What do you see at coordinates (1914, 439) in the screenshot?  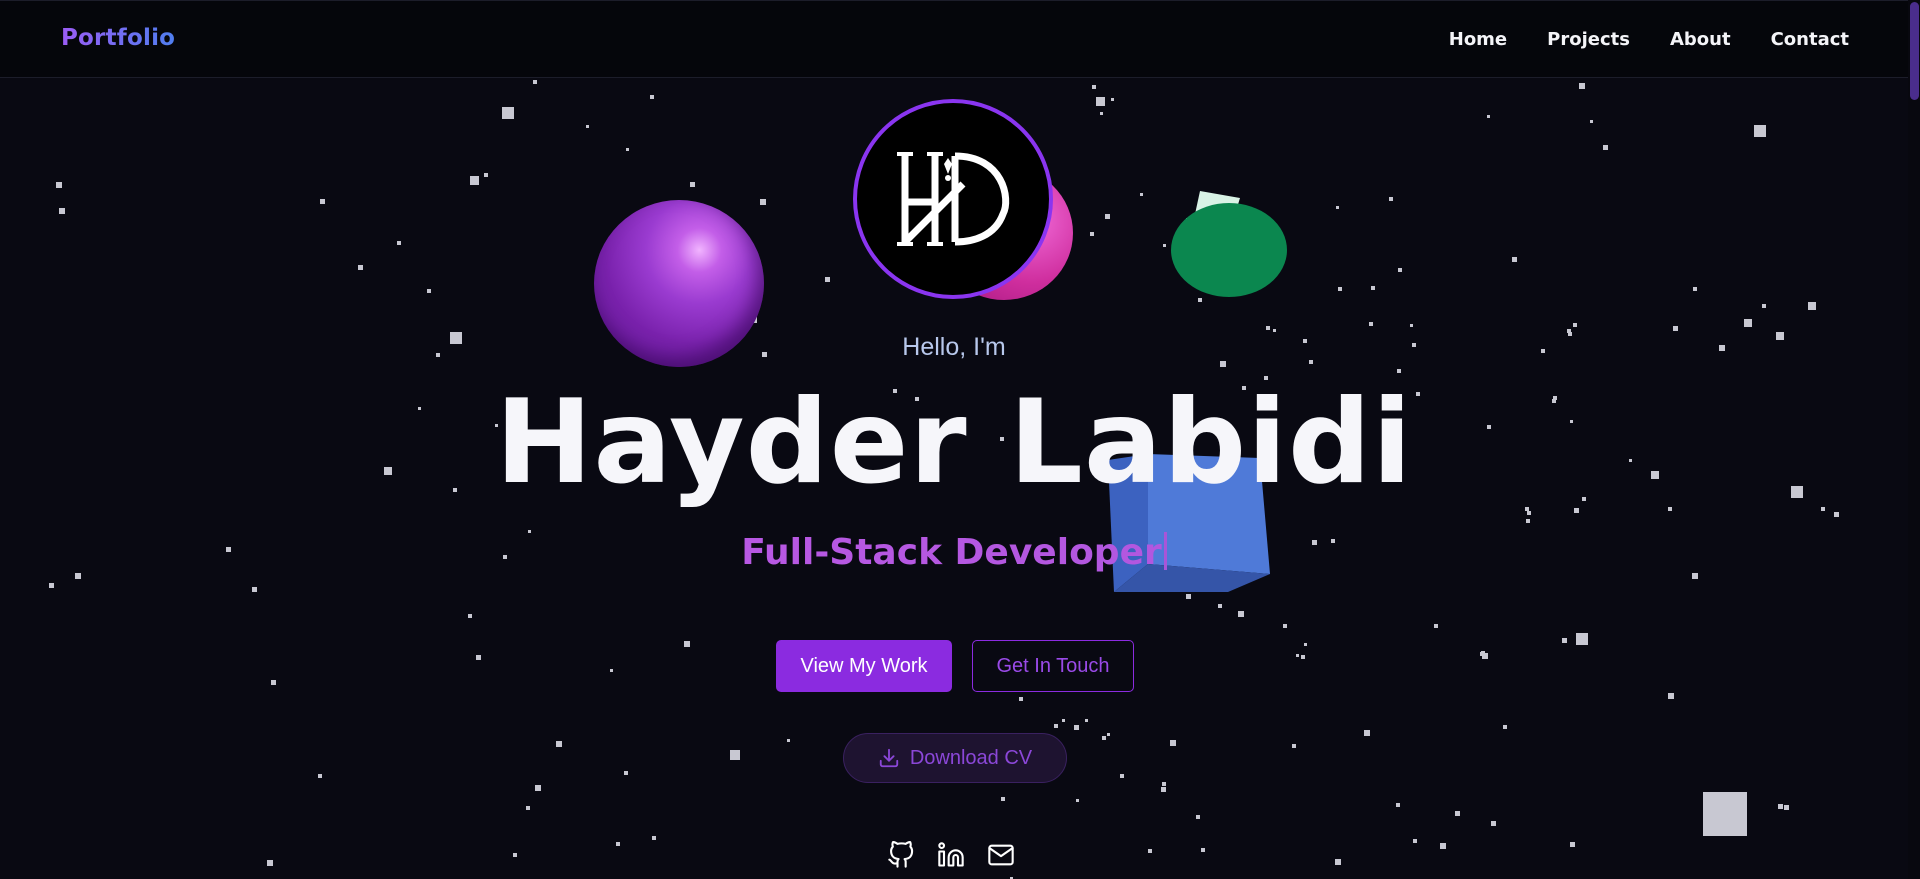 I see `page-scrollbar` at bounding box center [1914, 439].